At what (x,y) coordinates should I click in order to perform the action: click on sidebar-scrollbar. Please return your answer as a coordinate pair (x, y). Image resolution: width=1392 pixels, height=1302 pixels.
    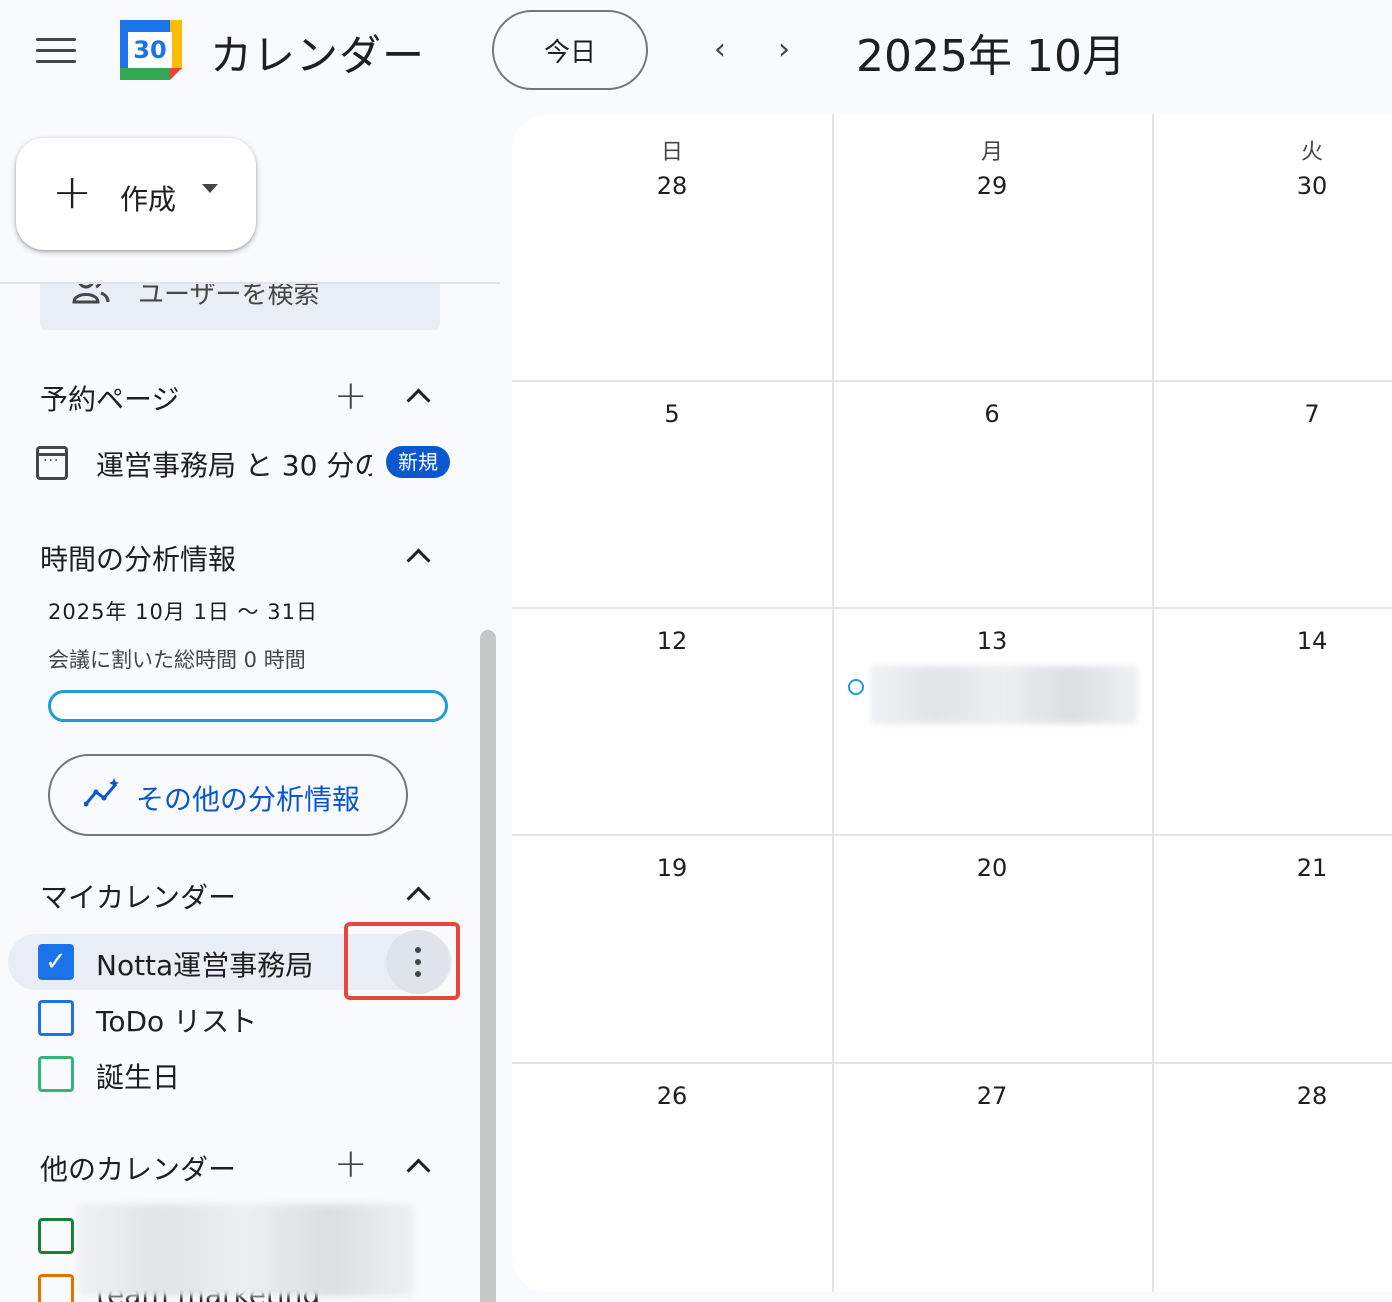
    Looking at the image, I should click on (488, 966).